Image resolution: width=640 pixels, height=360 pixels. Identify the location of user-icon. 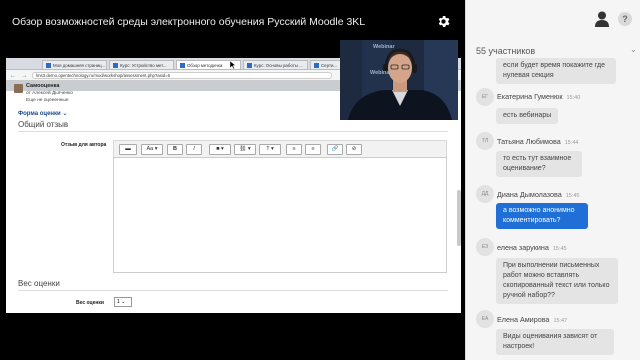
(602, 19).